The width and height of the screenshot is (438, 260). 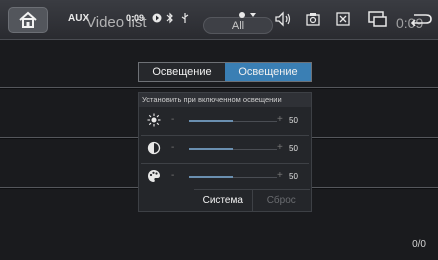 I want to click on brightness-slider, so click(x=233, y=121).